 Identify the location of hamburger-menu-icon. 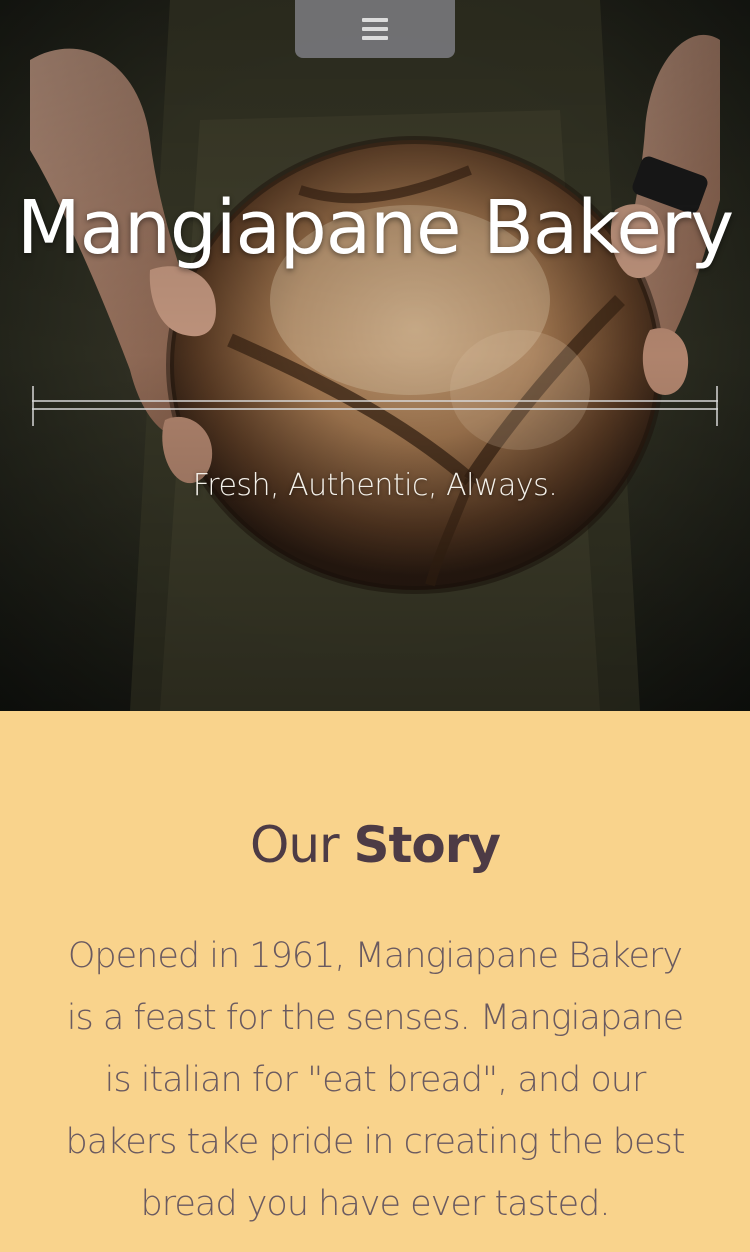
(375, 29).